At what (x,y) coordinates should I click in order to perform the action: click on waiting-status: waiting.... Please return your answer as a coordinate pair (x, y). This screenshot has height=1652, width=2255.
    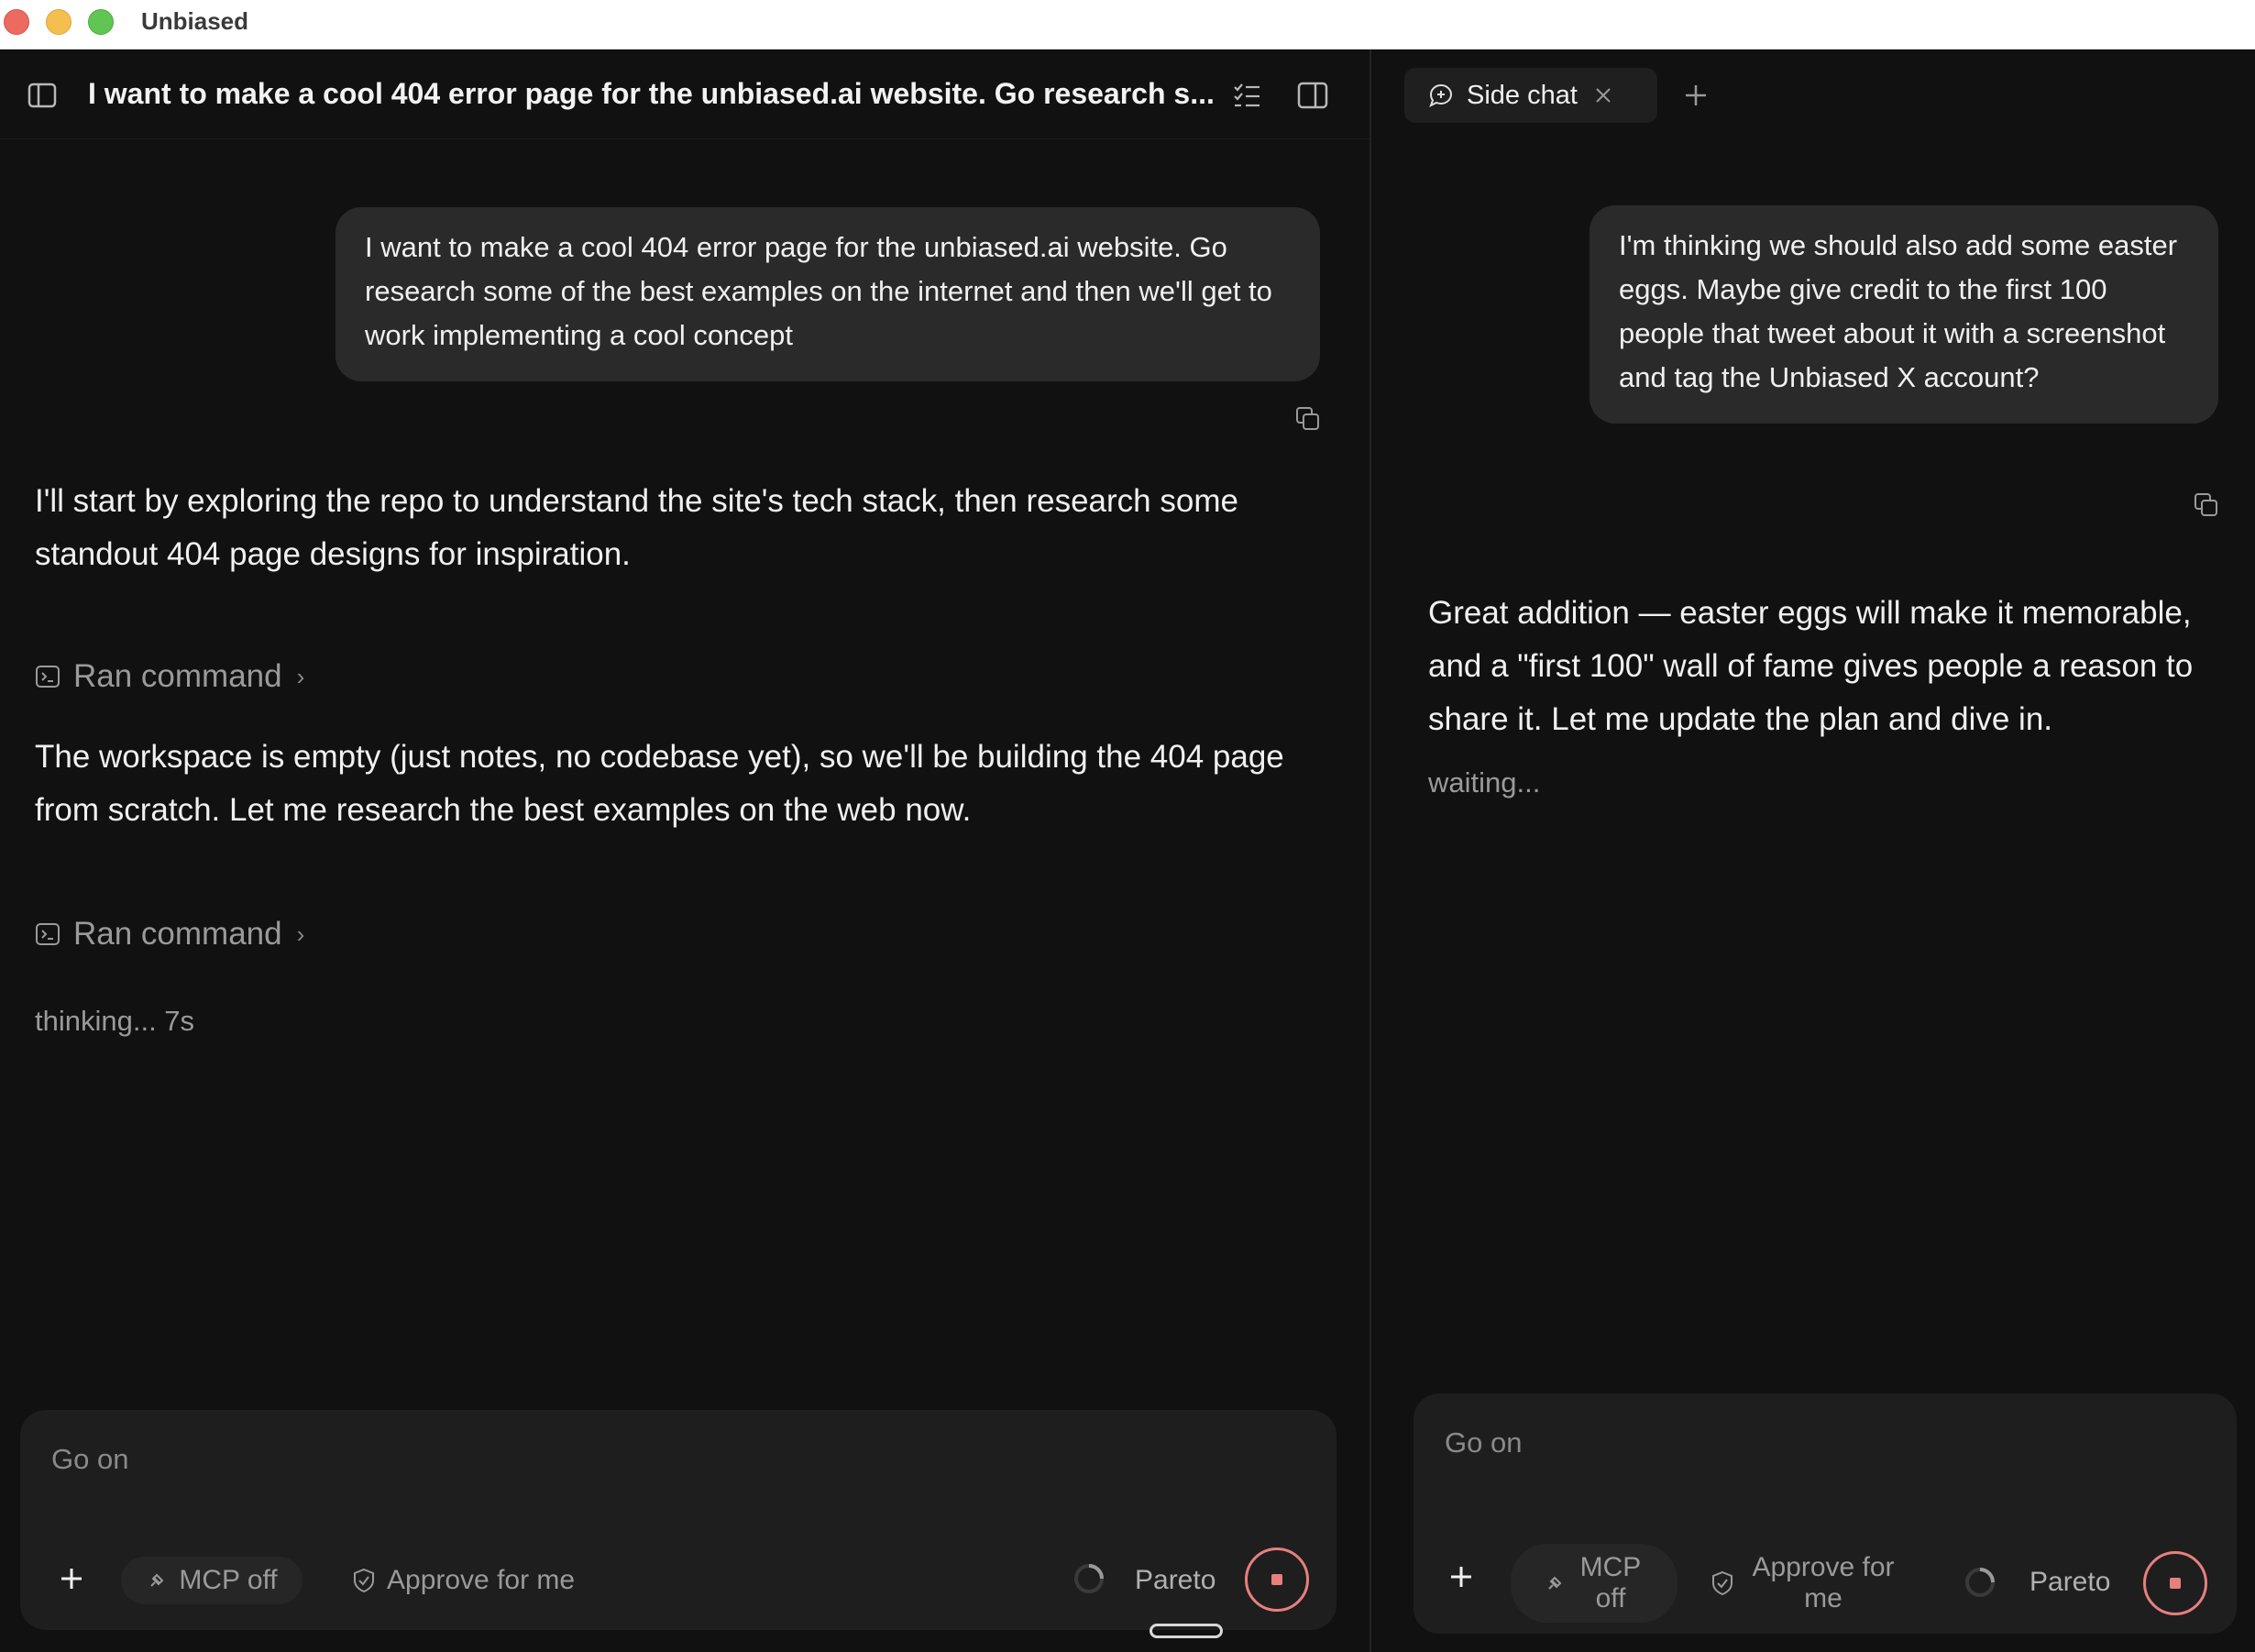
    Looking at the image, I should click on (1484, 782).